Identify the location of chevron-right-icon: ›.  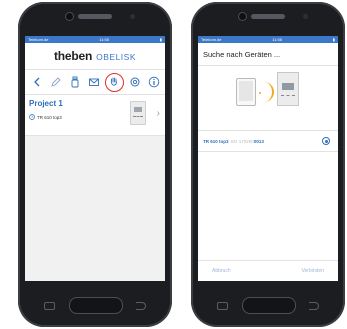
(158, 113).